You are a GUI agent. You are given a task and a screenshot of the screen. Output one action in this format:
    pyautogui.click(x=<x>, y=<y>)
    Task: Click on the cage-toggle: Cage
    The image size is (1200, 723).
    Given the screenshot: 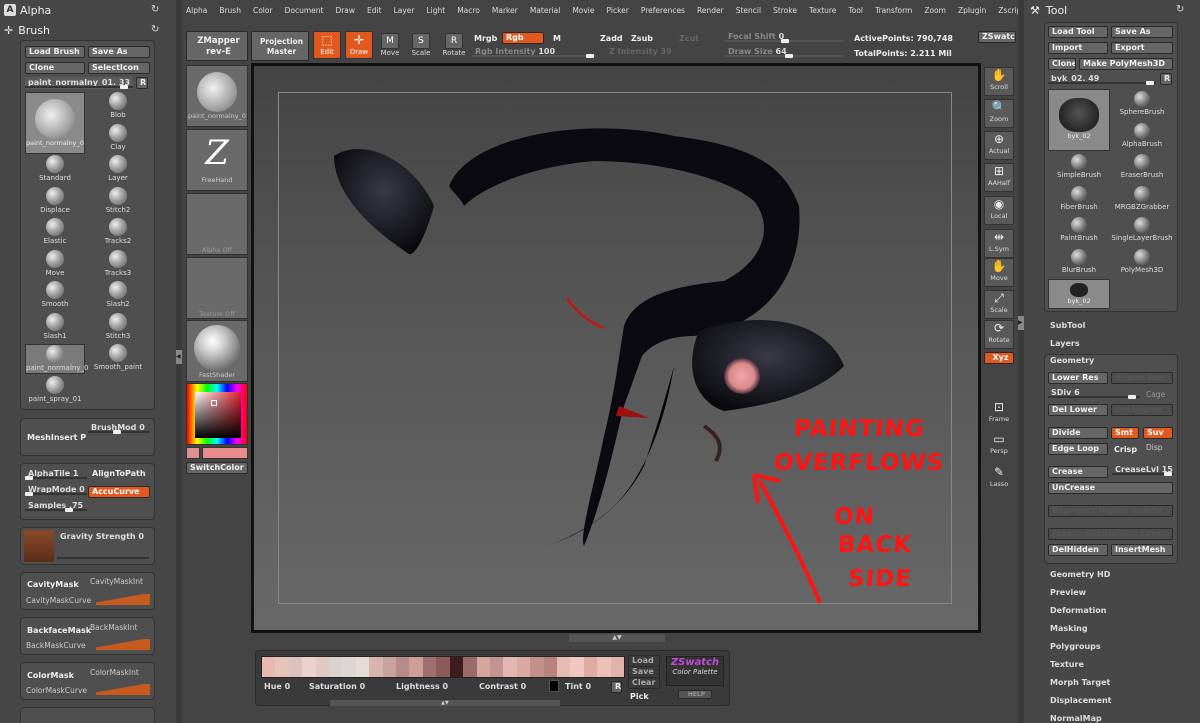 What is the action you would take?
    pyautogui.click(x=1155, y=394)
    